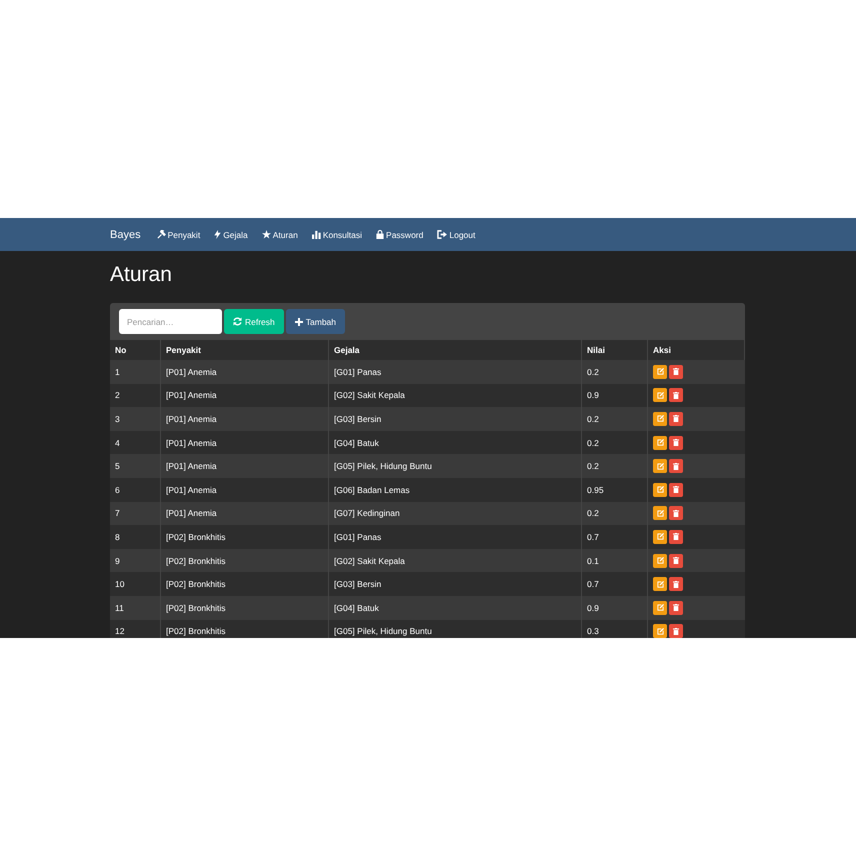 The width and height of the screenshot is (856, 856). What do you see at coordinates (135, 629) in the screenshot?
I see `table-cell: 12` at bounding box center [135, 629].